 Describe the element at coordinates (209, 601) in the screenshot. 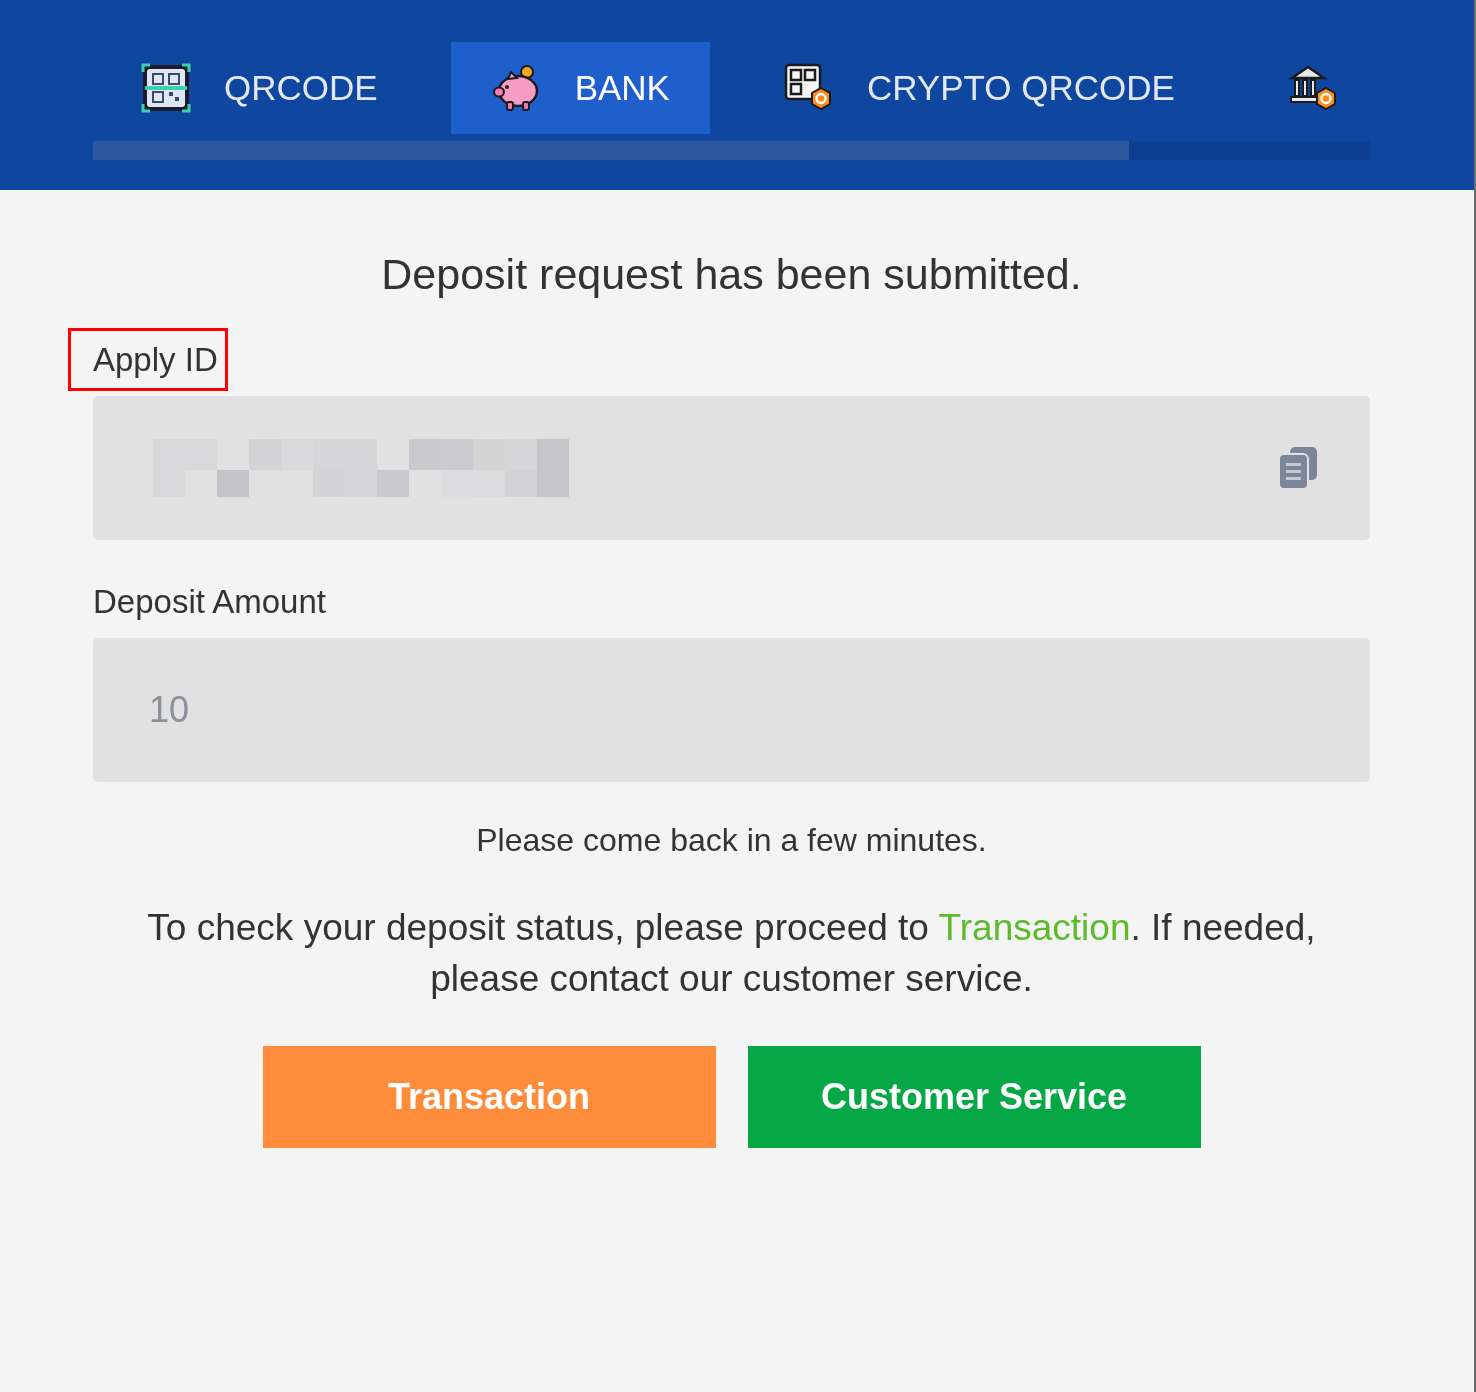

I see `field-label: Deposit Amount` at that location.